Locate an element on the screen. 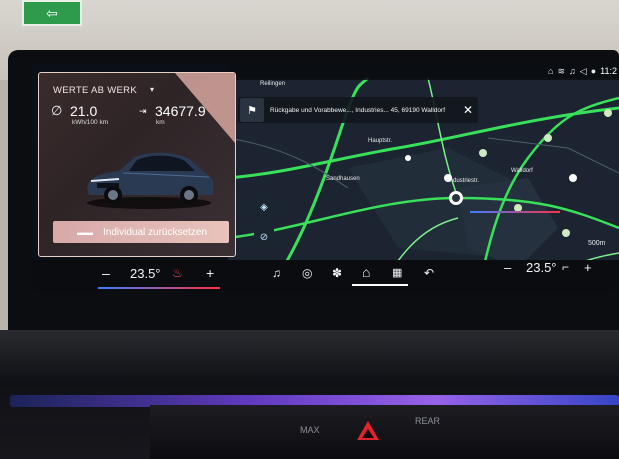  right-temp-gradient is located at coordinates (515, 212).